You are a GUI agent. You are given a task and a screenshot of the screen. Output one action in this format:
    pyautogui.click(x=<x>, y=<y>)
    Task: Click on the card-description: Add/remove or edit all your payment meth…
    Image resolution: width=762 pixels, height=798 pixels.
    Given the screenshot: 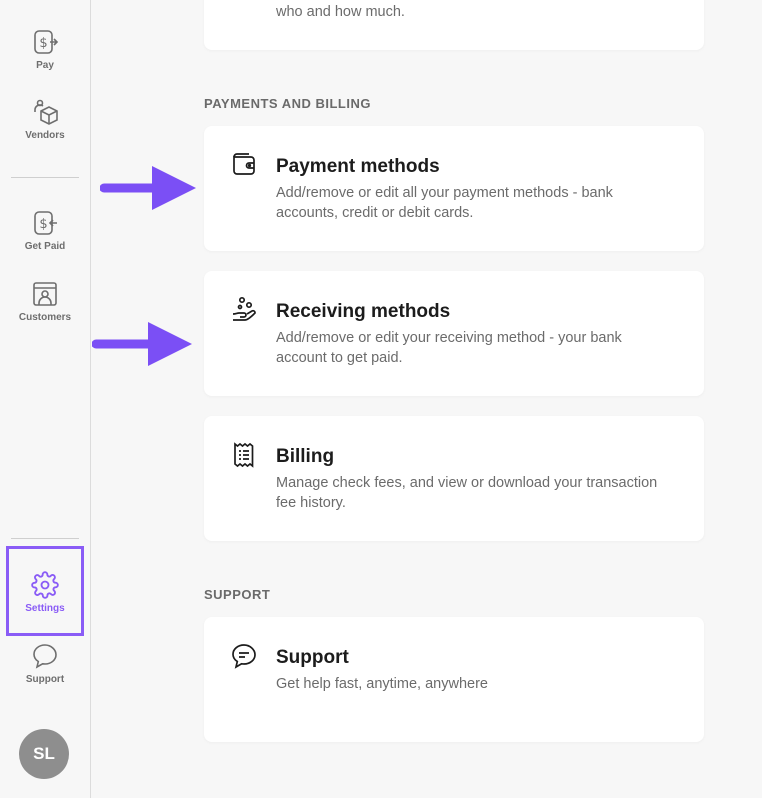 What is the action you would take?
    pyautogui.click(x=444, y=203)
    